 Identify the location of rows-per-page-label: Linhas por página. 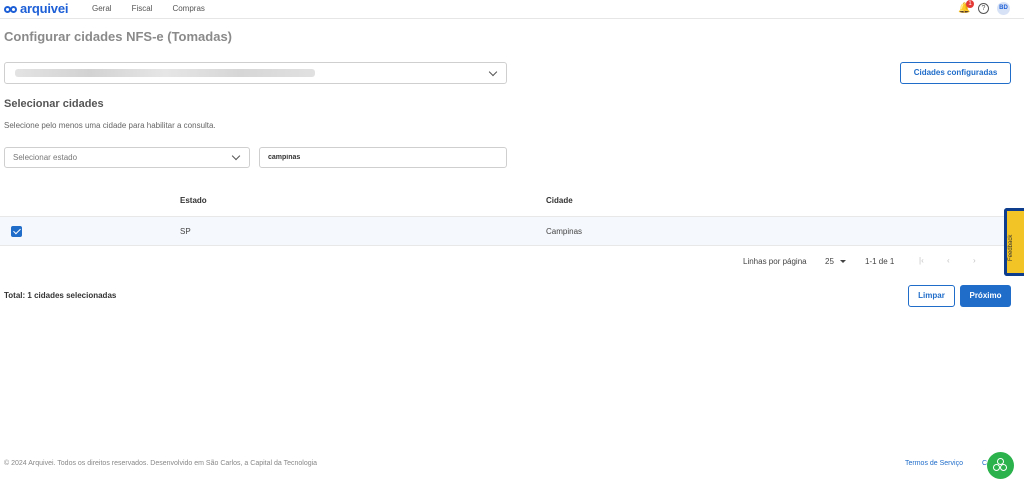
(775, 261).